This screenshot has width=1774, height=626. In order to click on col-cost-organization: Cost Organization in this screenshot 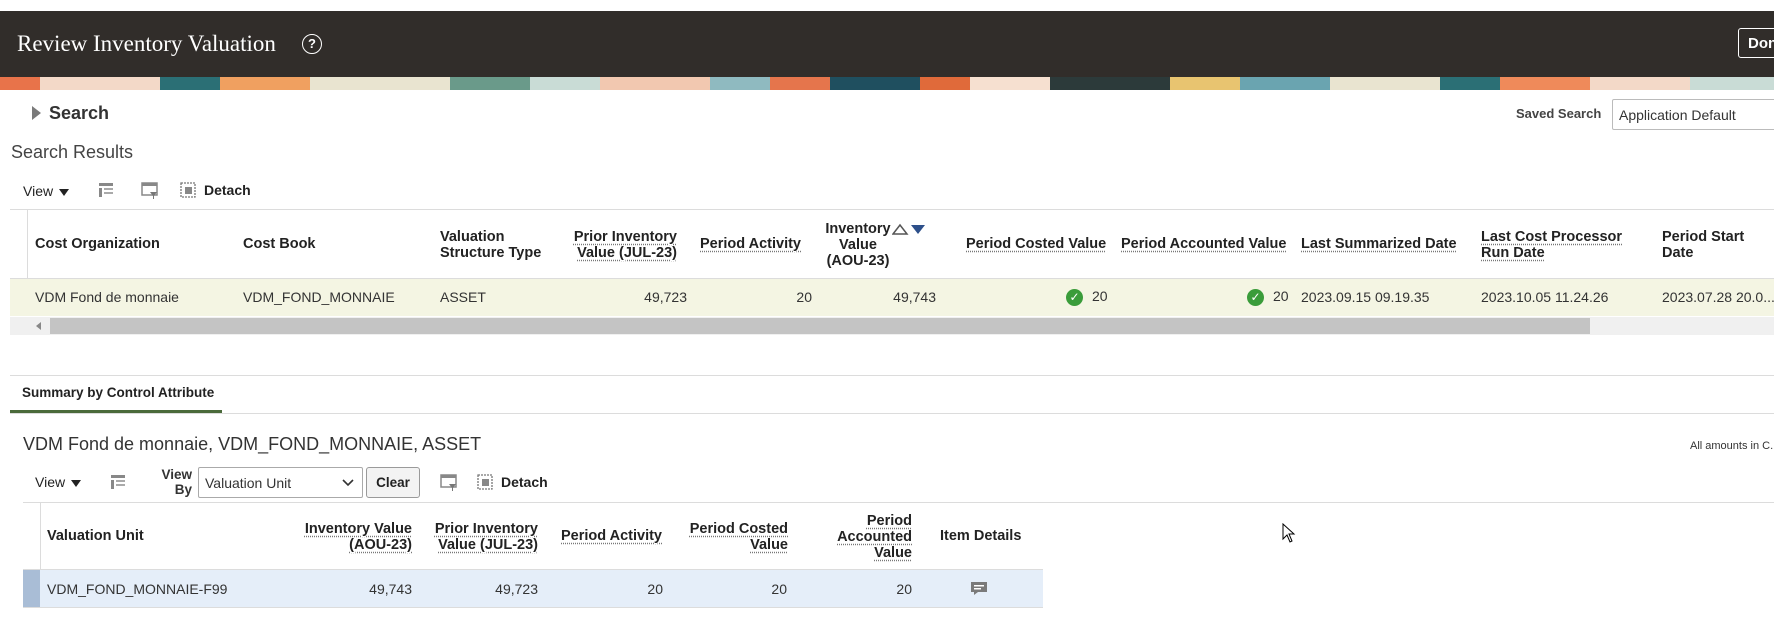, I will do `click(97, 244)`.